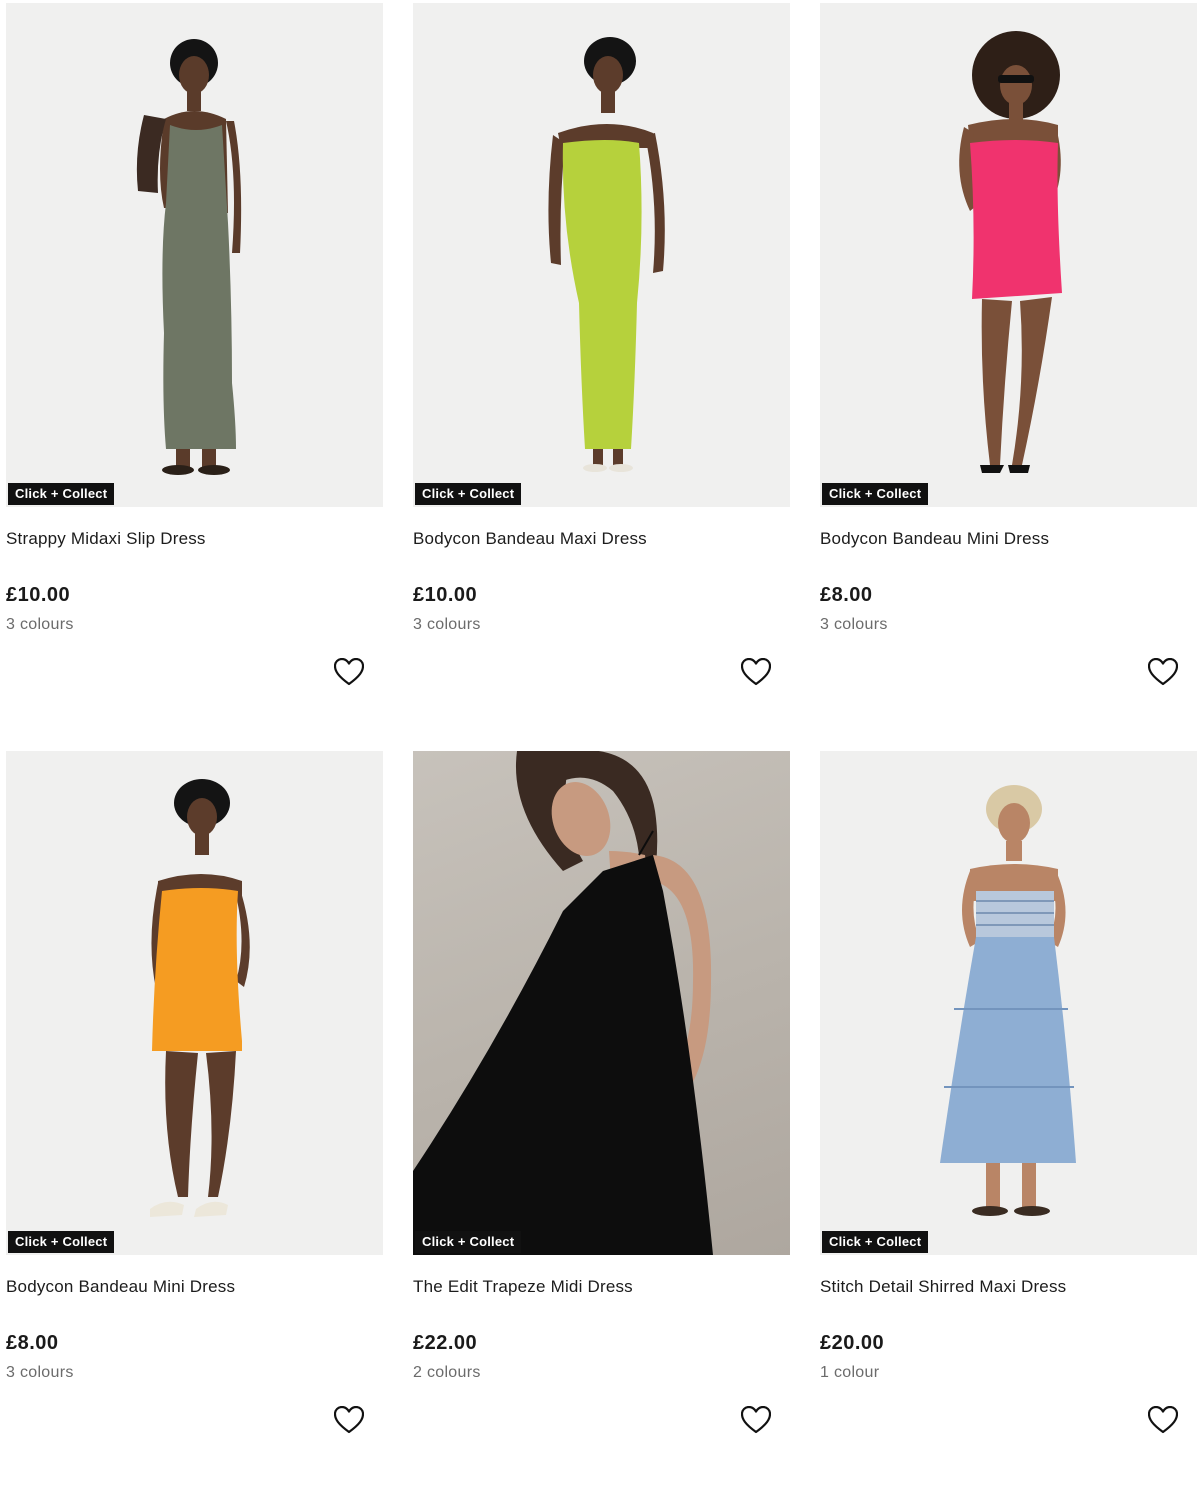 The width and height of the screenshot is (1200, 1491). Describe the element at coordinates (850, 1372) in the screenshot. I see `colour-count: 1 colour` at that location.